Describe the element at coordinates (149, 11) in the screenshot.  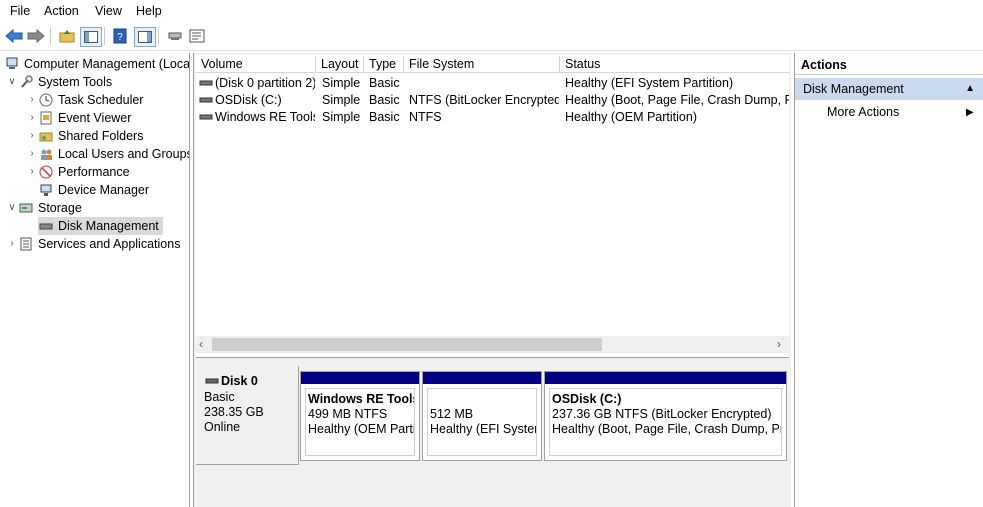
I see `menu-help: Help` at that location.